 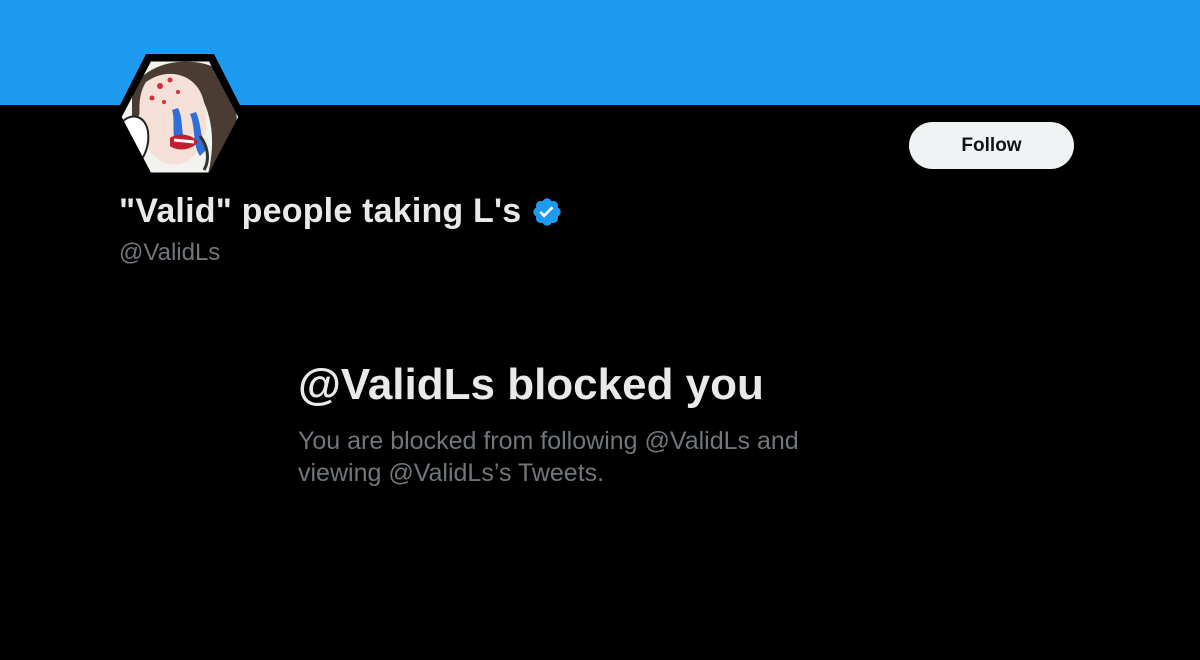 I want to click on blocked-title: @ValidLs blocked you, so click(x=531, y=384).